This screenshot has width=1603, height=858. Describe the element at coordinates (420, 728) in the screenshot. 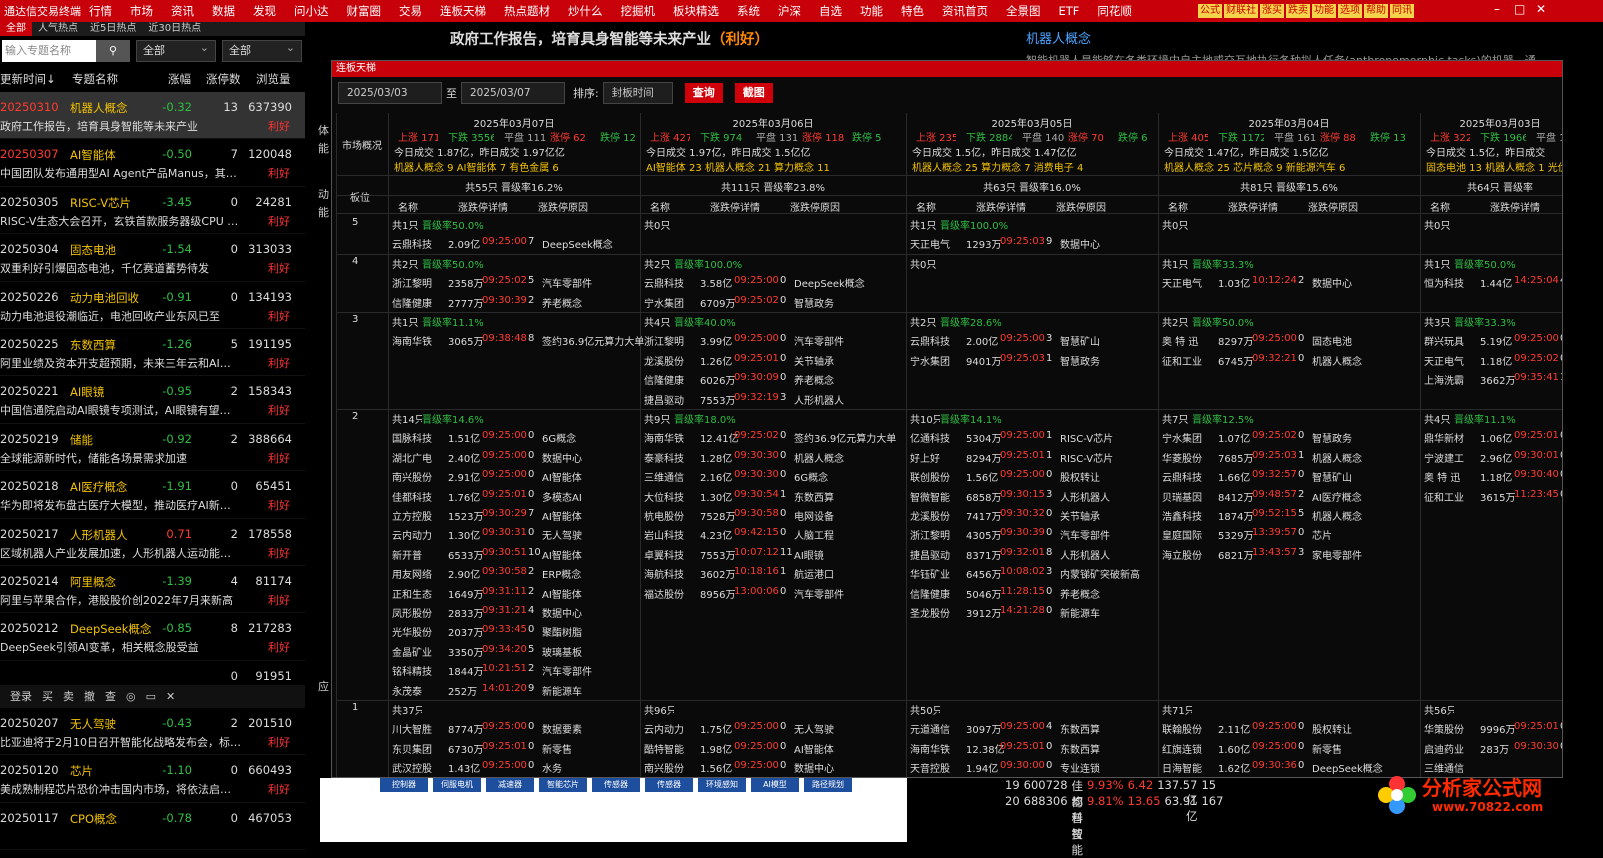

I see `stock-name: 川大智胜` at that location.